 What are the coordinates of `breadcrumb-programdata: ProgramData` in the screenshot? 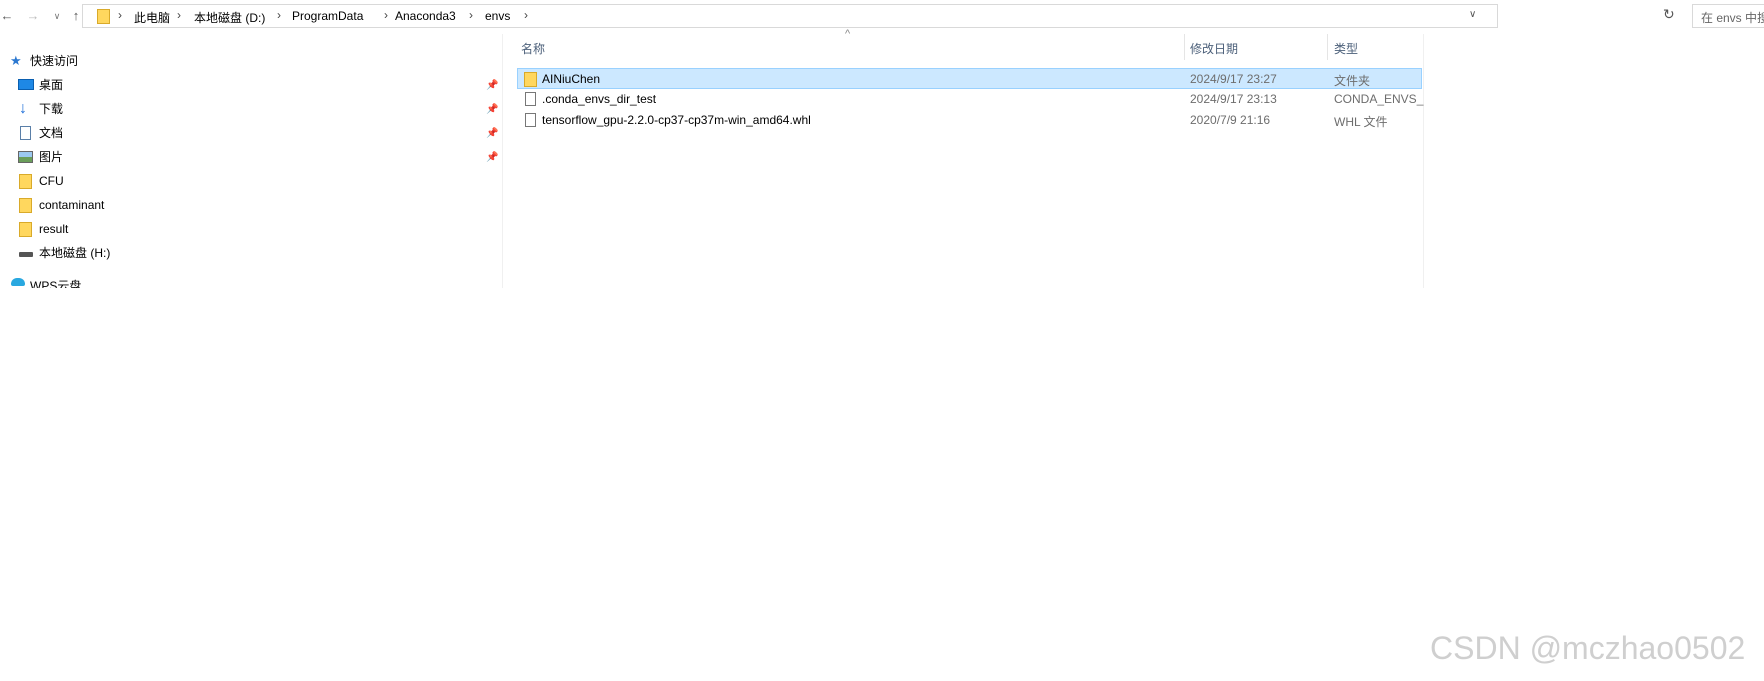 It's located at (327, 16).